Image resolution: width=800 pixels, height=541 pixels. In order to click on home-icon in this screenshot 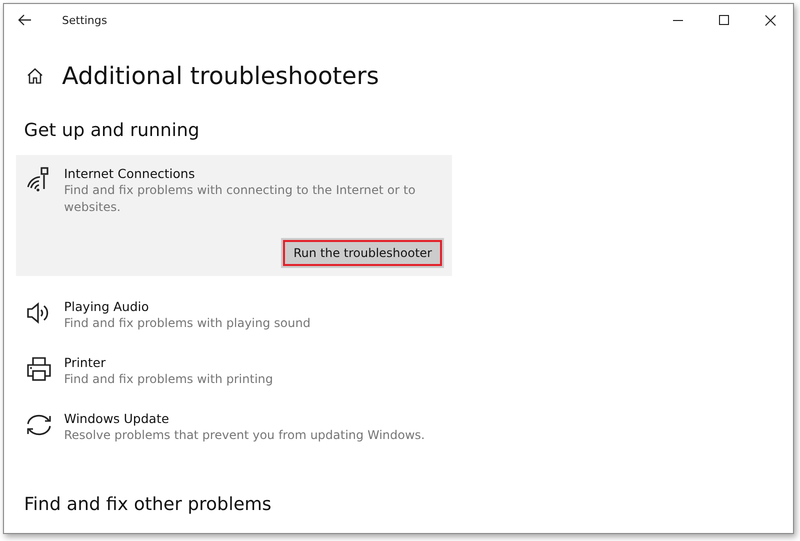, I will do `click(35, 76)`.